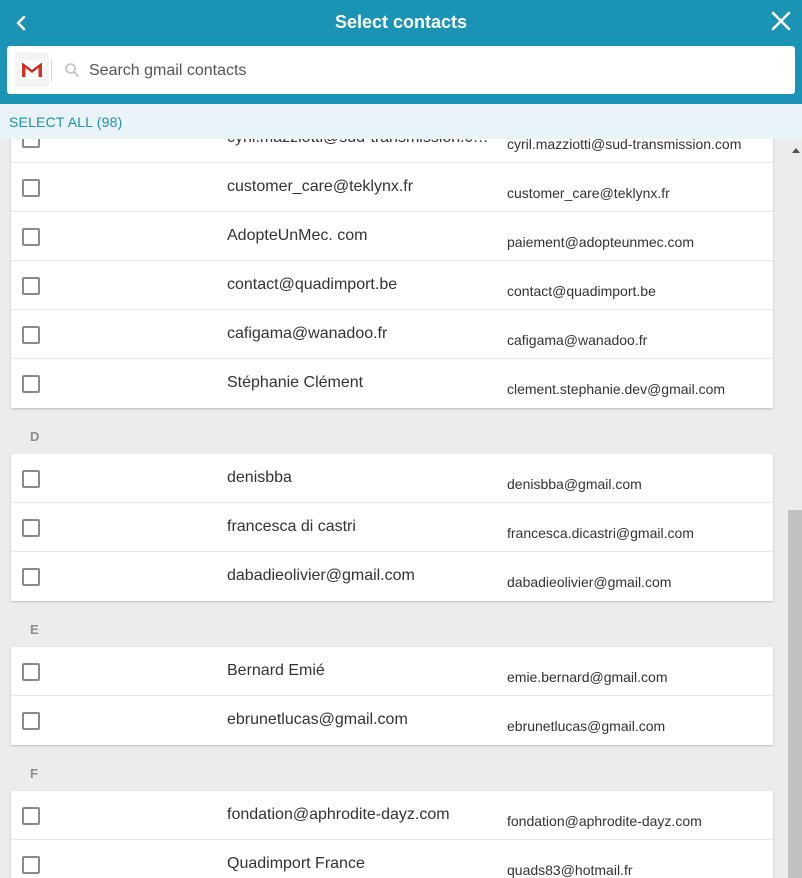 Image resolution: width=802 pixels, height=878 pixels. I want to click on close-button, so click(781, 21).